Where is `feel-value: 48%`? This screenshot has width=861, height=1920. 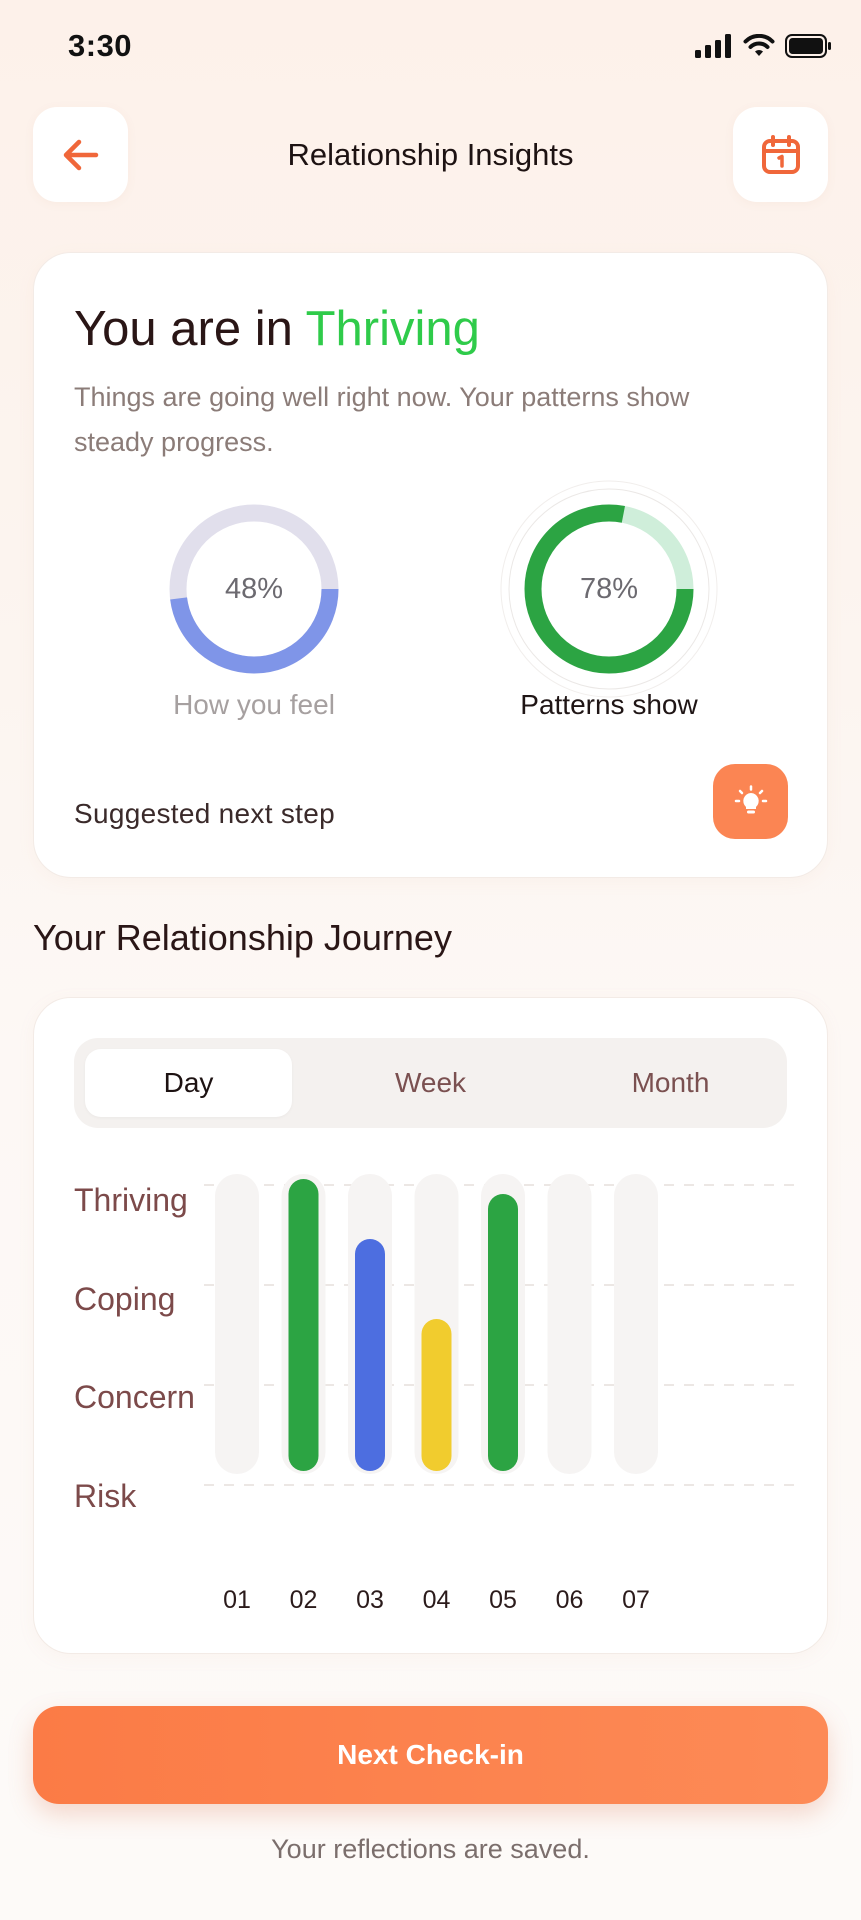
feel-value: 48% is located at coordinates (254, 588).